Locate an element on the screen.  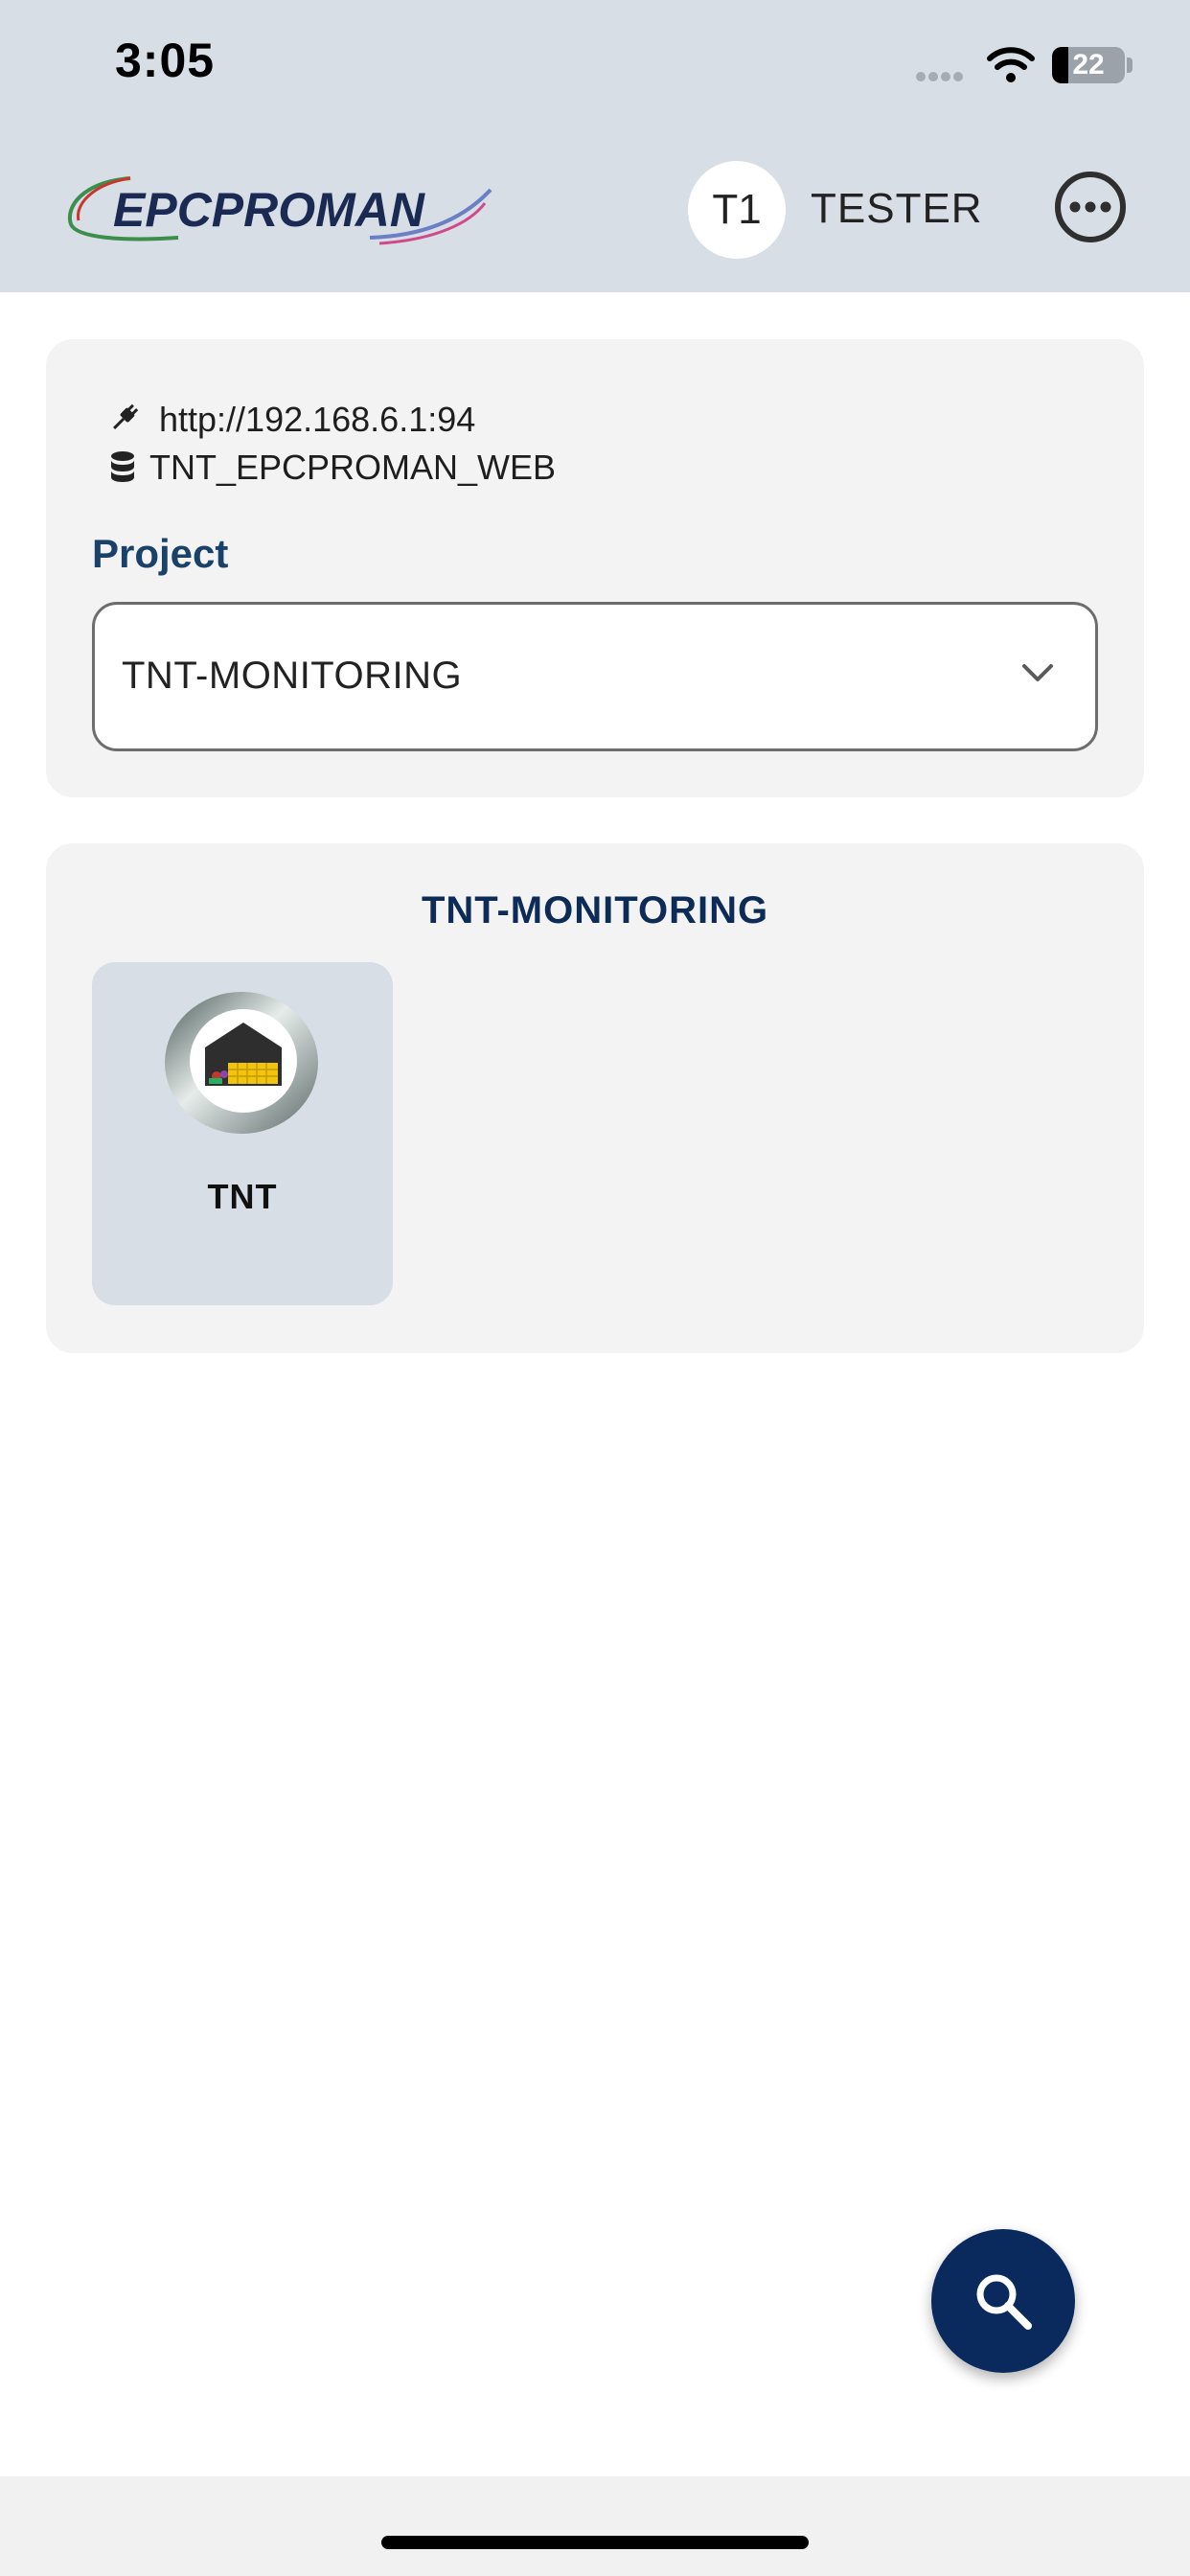
bottom-bar is located at coordinates (595, 2526).